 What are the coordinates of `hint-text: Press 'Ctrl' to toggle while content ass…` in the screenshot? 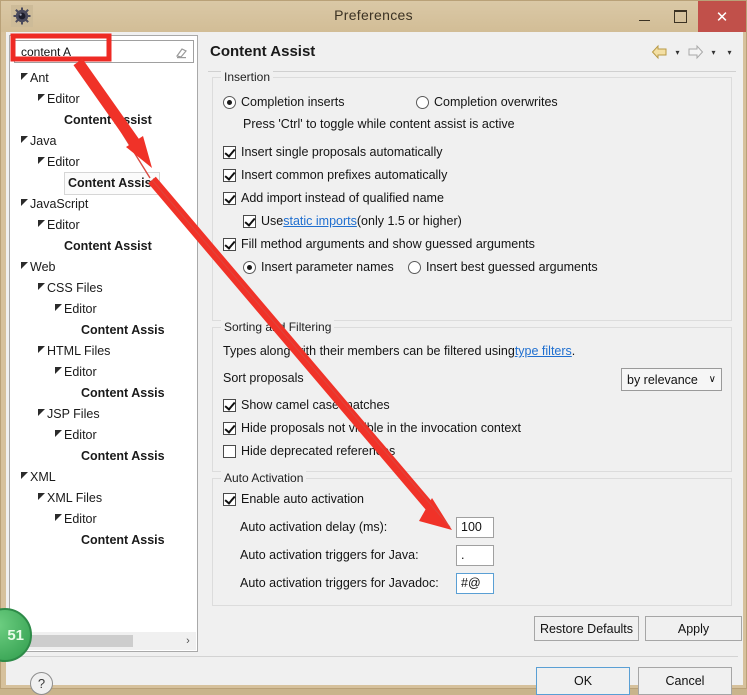 It's located at (379, 124).